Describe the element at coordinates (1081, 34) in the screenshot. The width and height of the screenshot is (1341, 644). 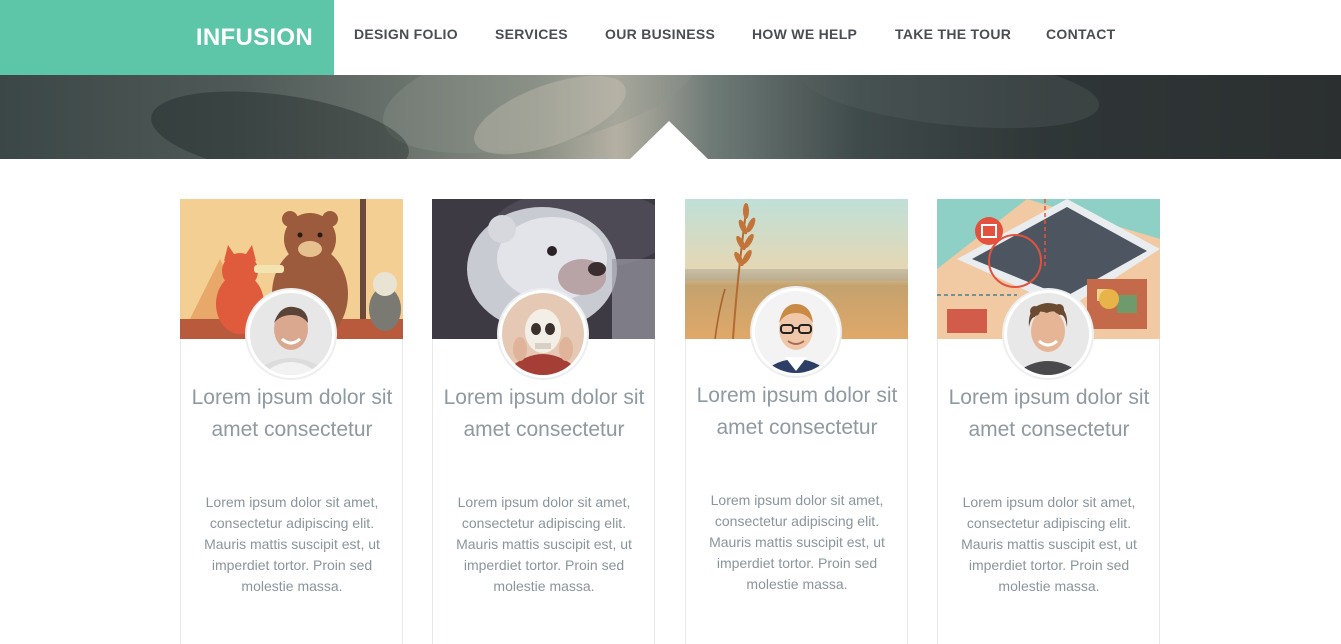
I see `nav-item-contact: CONTACT` at that location.